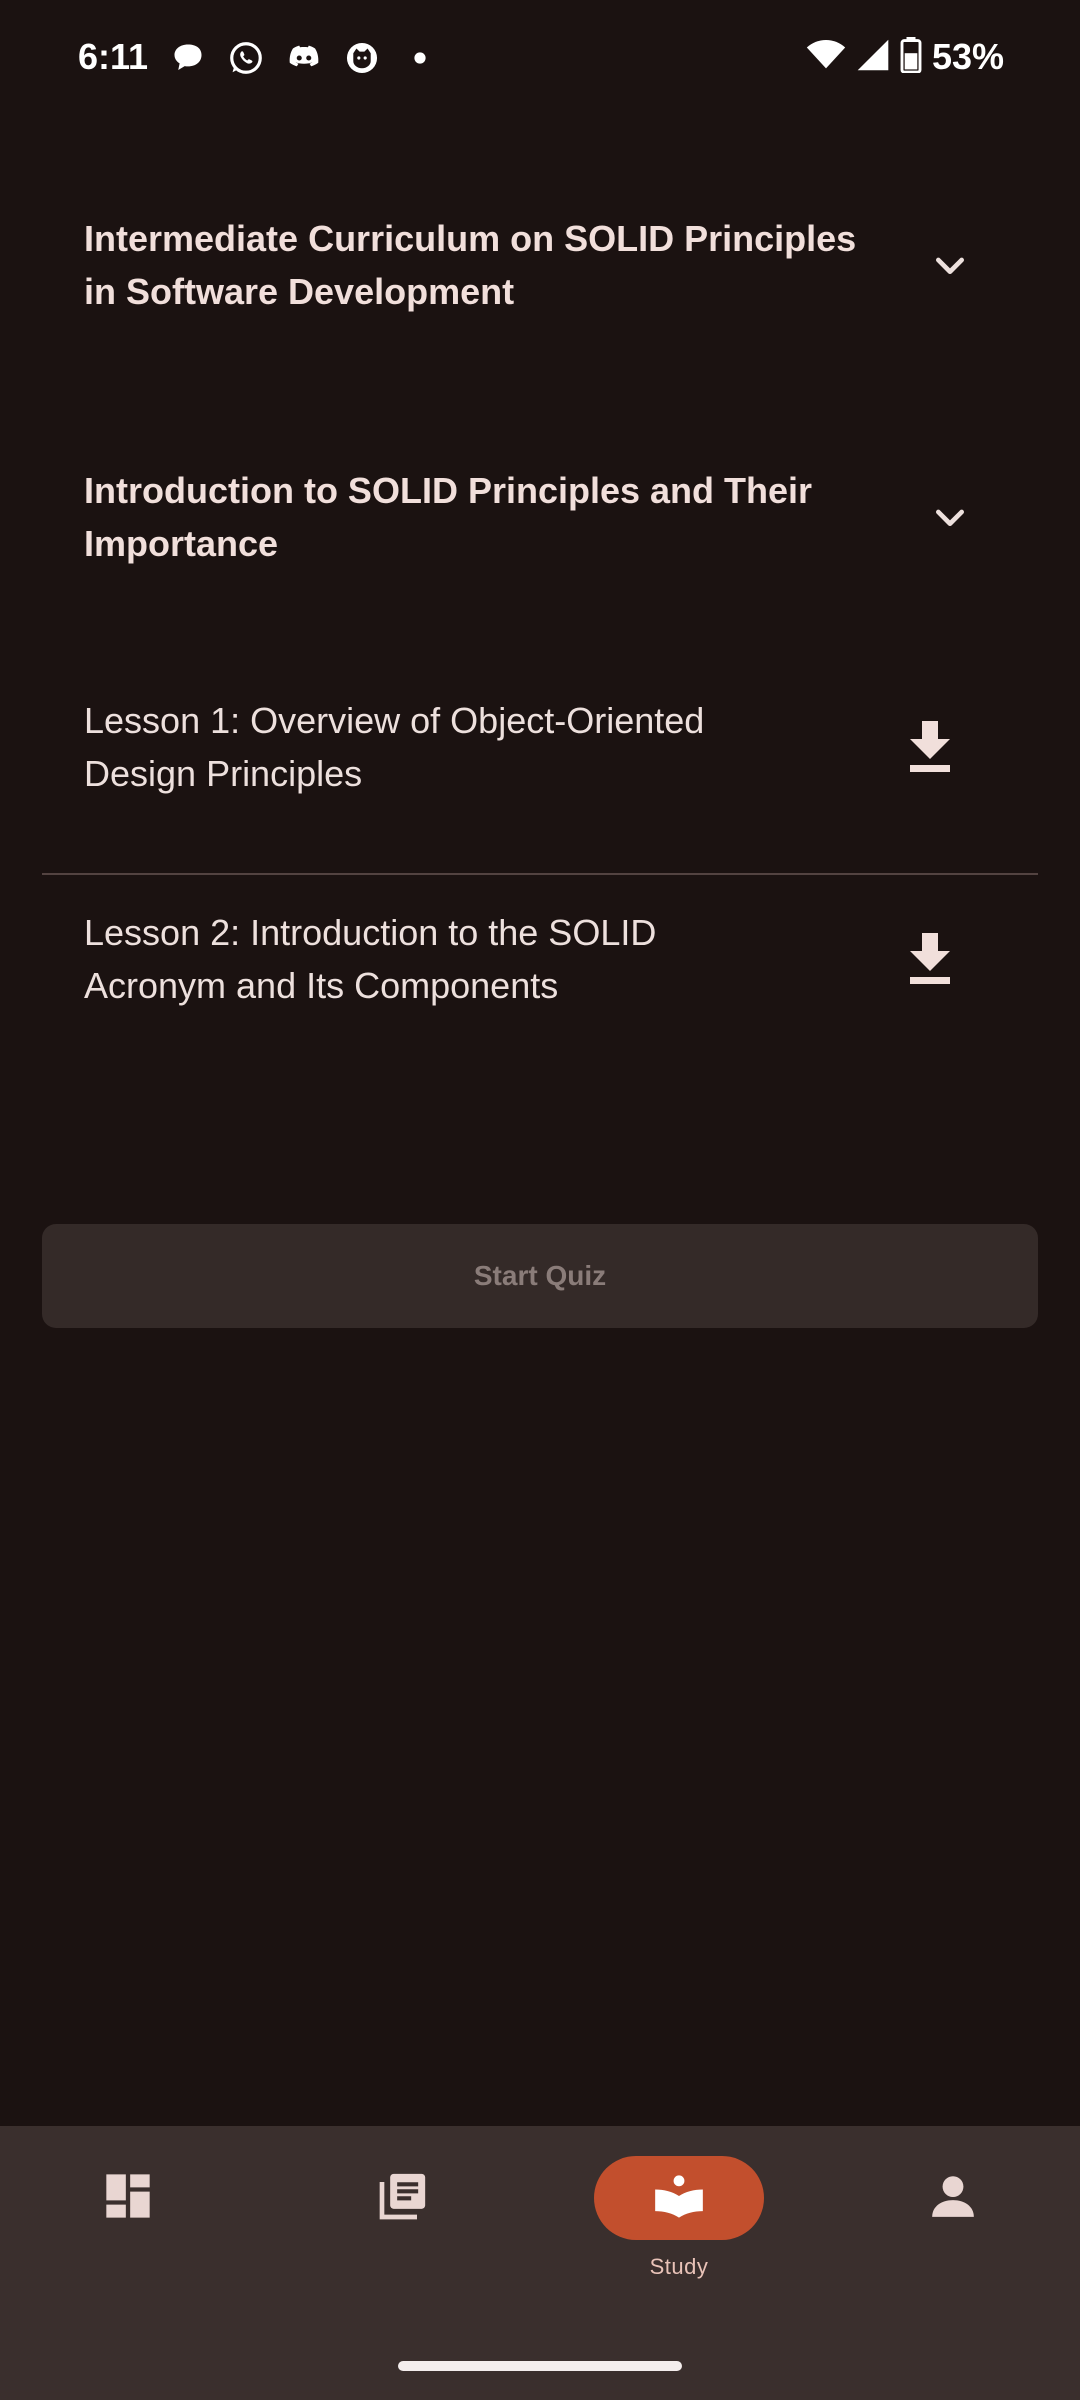 This screenshot has height=2400, width=1080. I want to click on status-time: 6:11, so click(113, 56).